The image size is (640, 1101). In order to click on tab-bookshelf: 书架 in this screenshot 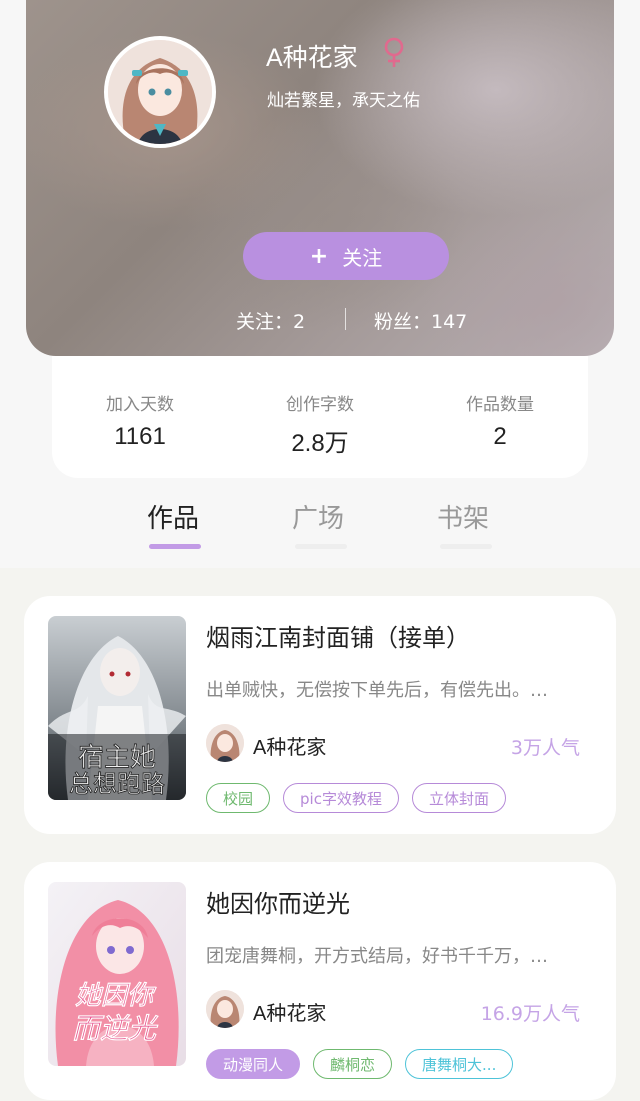, I will do `click(463, 516)`.